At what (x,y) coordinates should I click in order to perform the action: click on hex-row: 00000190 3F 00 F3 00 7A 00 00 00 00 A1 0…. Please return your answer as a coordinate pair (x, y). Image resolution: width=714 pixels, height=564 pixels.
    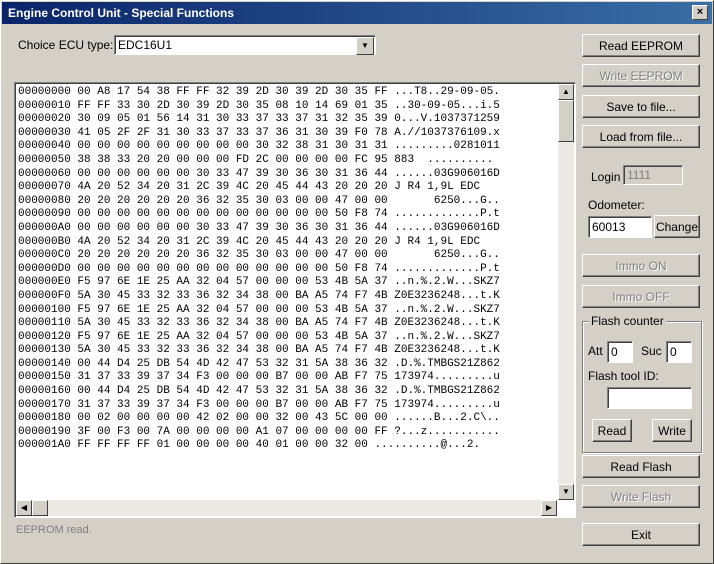
    Looking at the image, I should click on (259, 431).